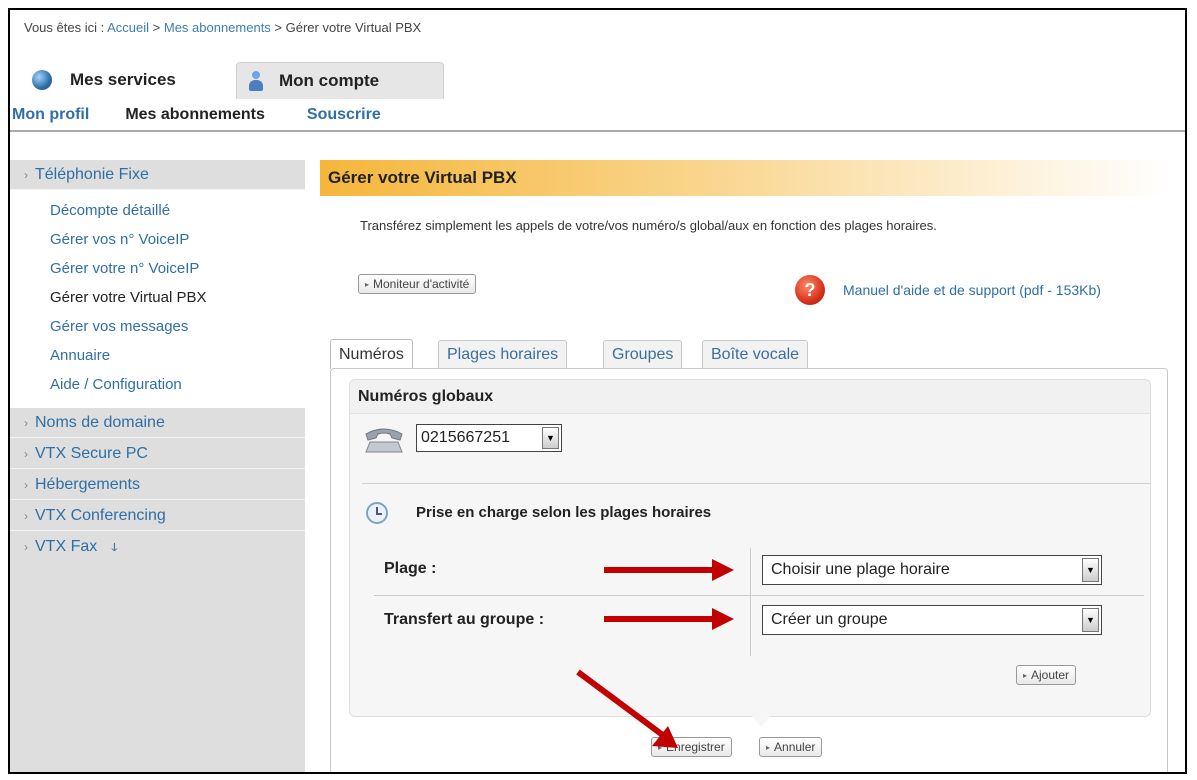  What do you see at coordinates (92, 174) in the screenshot?
I see `sidebar-item-label: Téléphonie Fixe` at bounding box center [92, 174].